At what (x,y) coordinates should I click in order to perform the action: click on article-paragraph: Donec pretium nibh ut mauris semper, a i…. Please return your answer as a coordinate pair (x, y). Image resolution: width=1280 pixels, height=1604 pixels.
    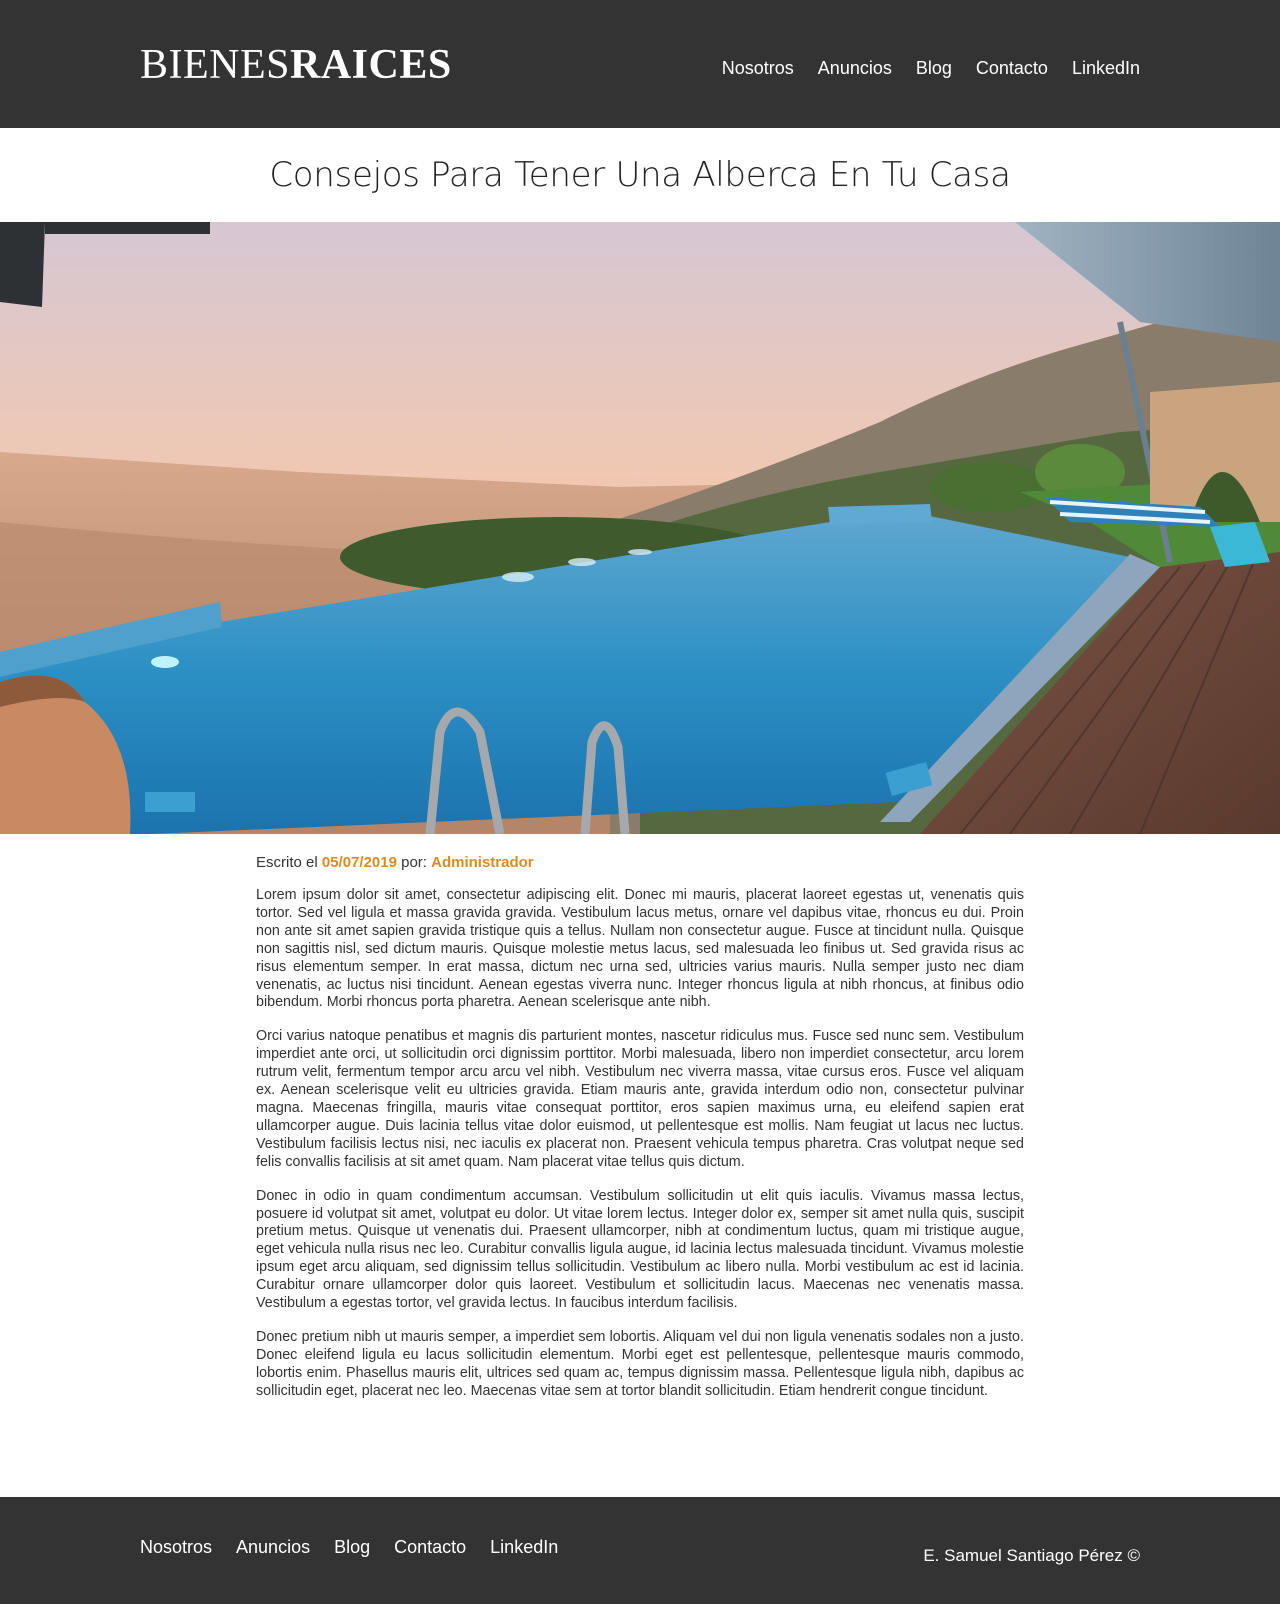
    Looking at the image, I should click on (640, 1363).